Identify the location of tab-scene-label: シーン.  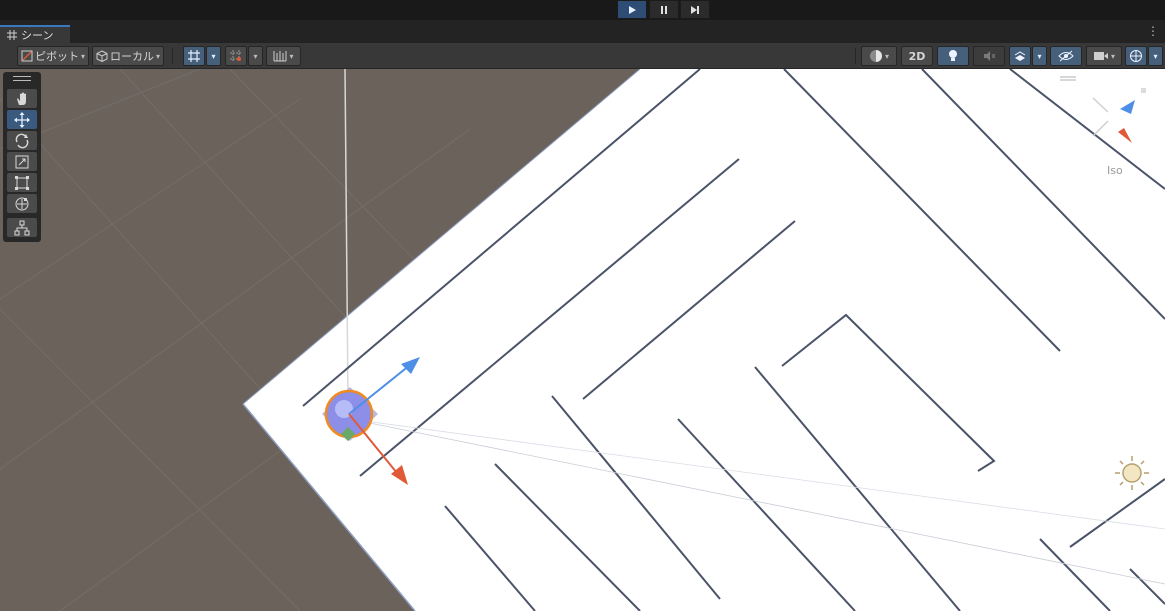
(37, 35).